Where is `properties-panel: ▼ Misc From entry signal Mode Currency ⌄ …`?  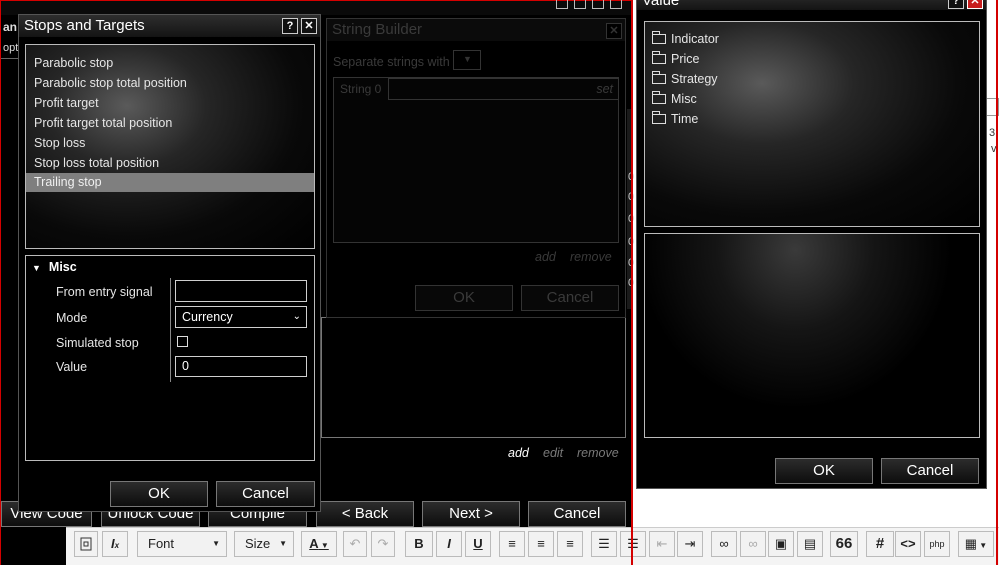 properties-panel: ▼ Misc From entry signal Mode Currency ⌄ … is located at coordinates (170, 358).